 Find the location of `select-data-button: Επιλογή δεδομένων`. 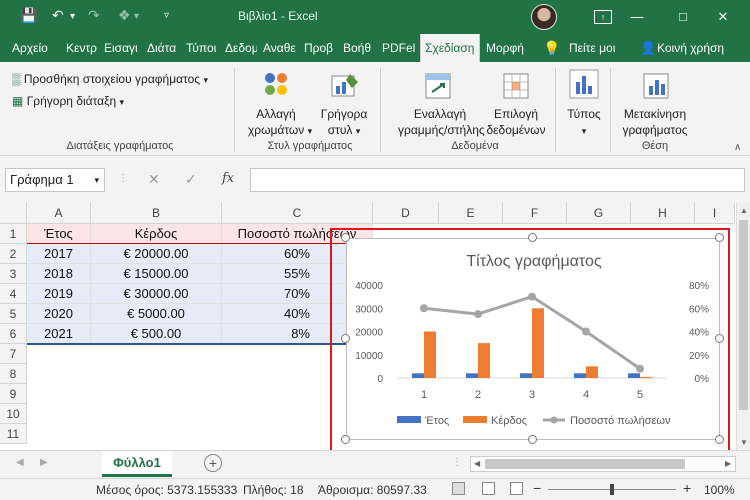

select-data-button: Επιλογή δεδομένων is located at coordinates (516, 122).